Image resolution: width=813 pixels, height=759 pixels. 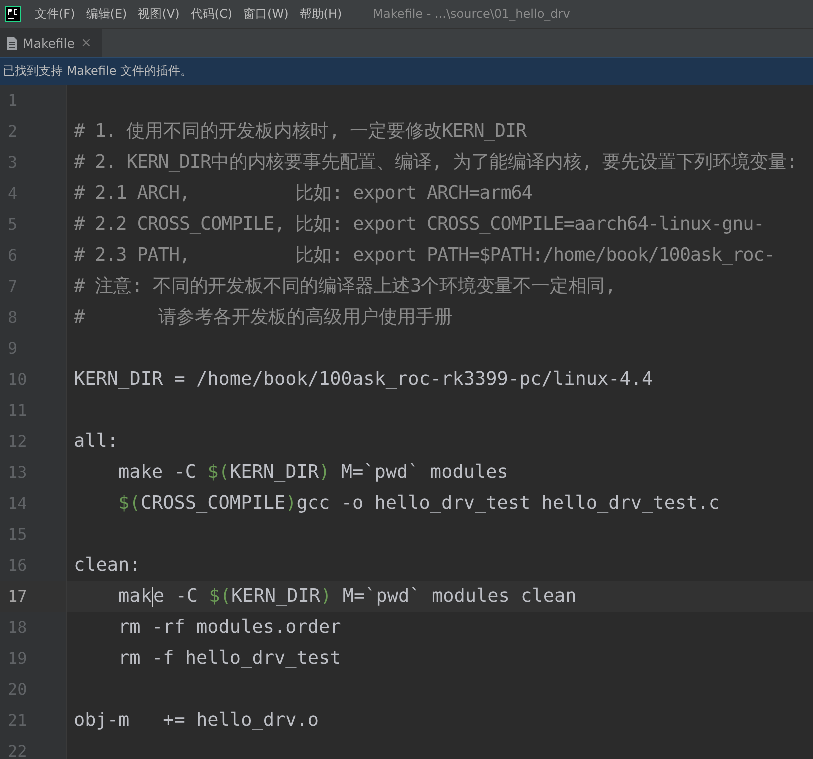 What do you see at coordinates (153, 596) in the screenshot?
I see `text-caret` at bounding box center [153, 596].